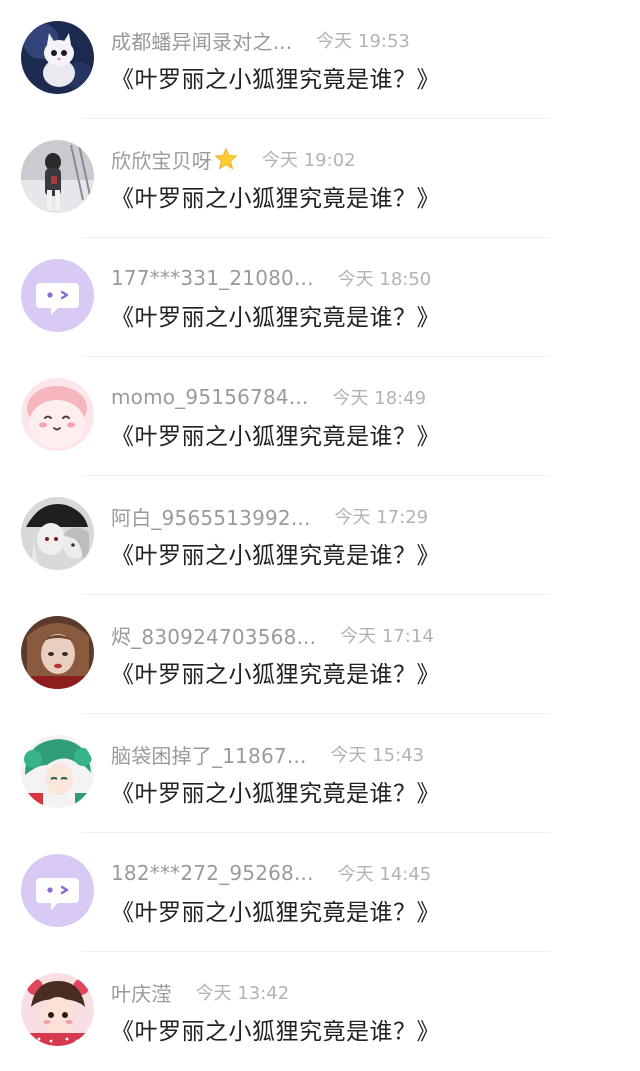 The width and height of the screenshot is (640, 1071). I want to click on message-item: 阿白_9565513992... 今天 17:29 《叶罗丽之小狐狸究竟是谁？》, so click(320, 535).